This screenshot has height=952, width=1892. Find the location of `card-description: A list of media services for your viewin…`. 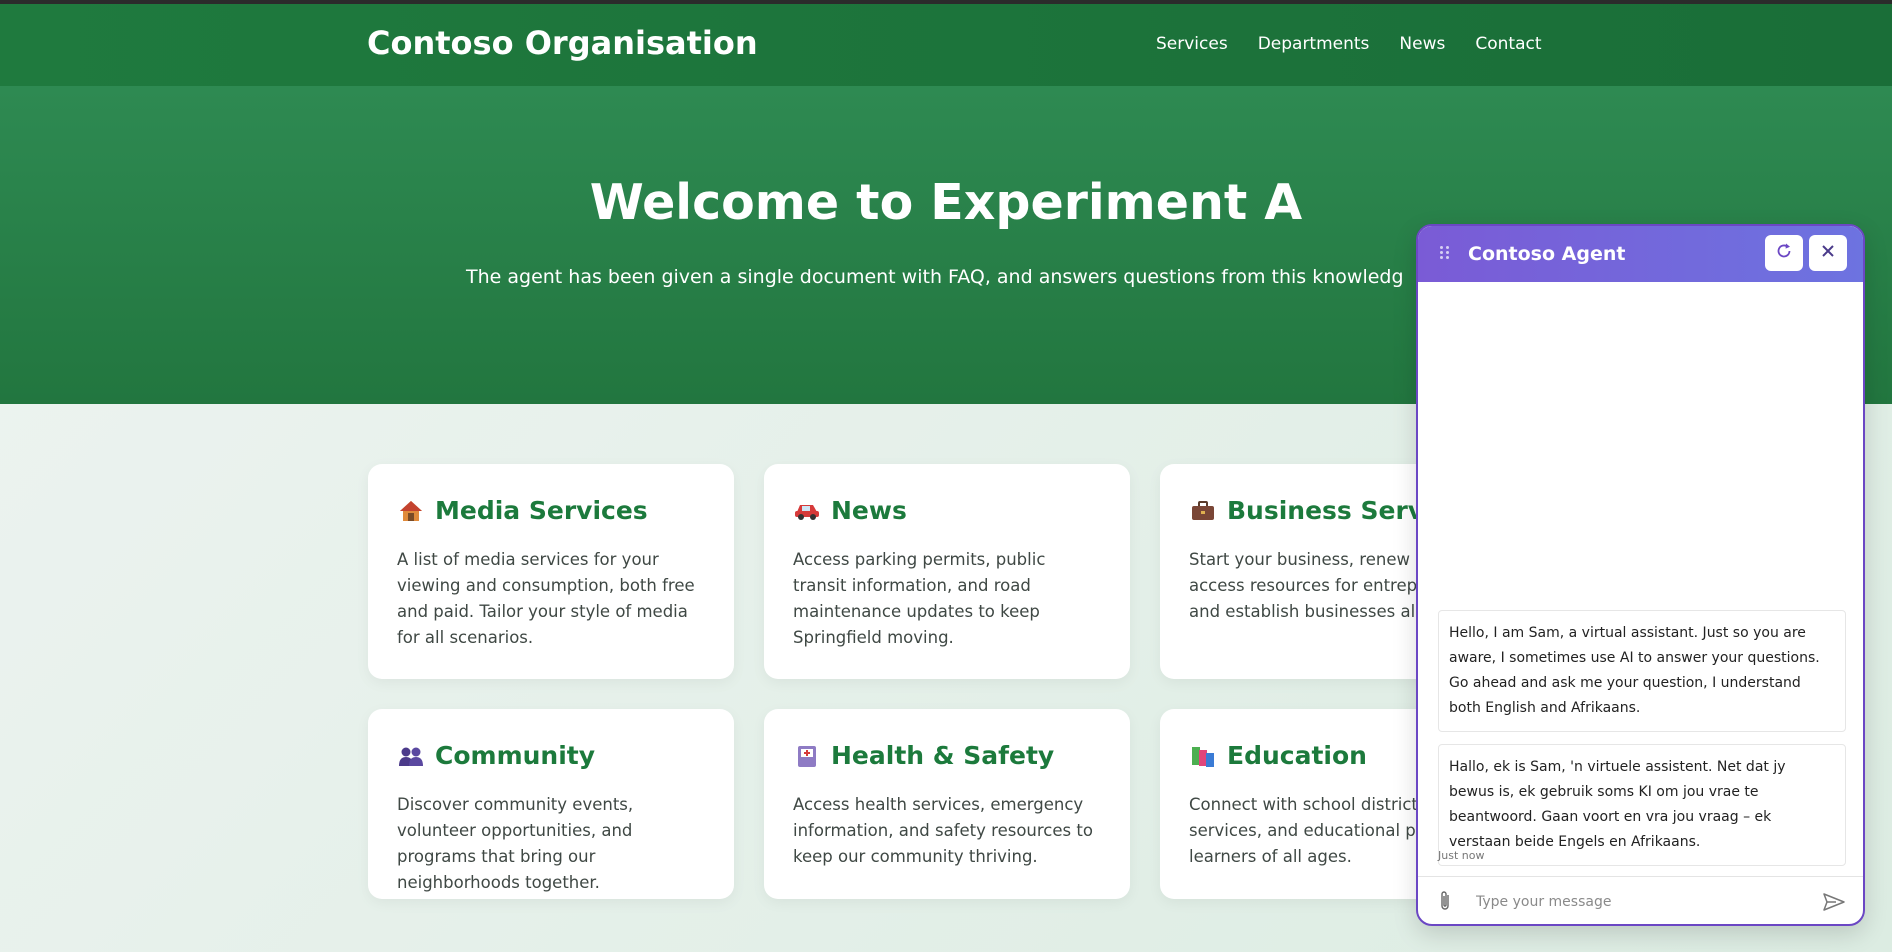

card-description: A list of media services for your viewin… is located at coordinates (546, 598).